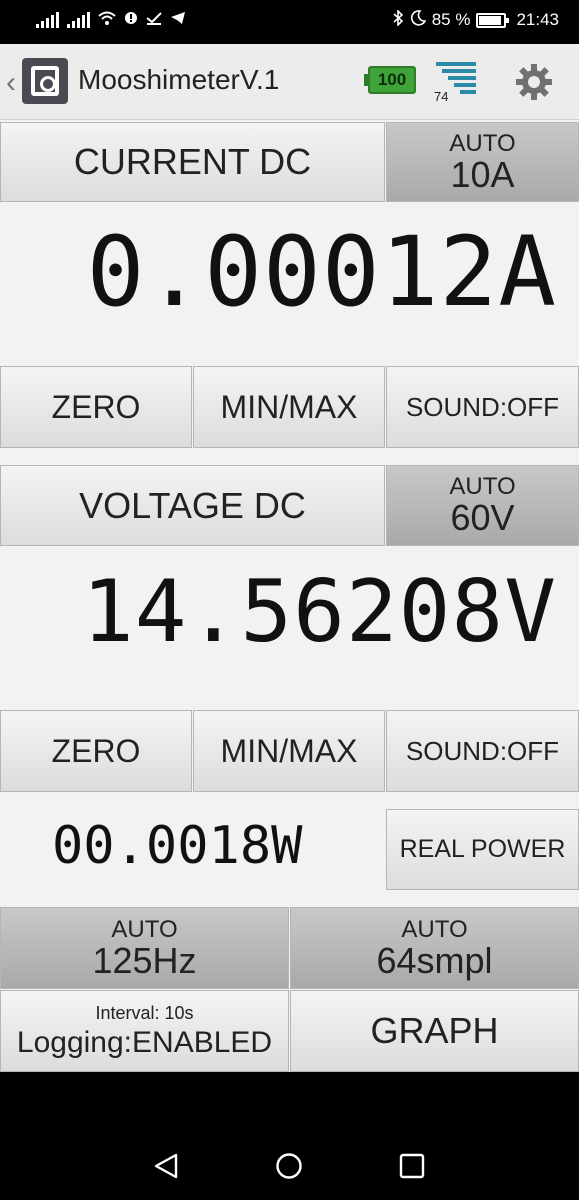 This screenshot has width=579, height=1200. Describe the element at coordinates (319, 612) in the screenshot. I see `ch2-reading: 14.56208V` at that location.